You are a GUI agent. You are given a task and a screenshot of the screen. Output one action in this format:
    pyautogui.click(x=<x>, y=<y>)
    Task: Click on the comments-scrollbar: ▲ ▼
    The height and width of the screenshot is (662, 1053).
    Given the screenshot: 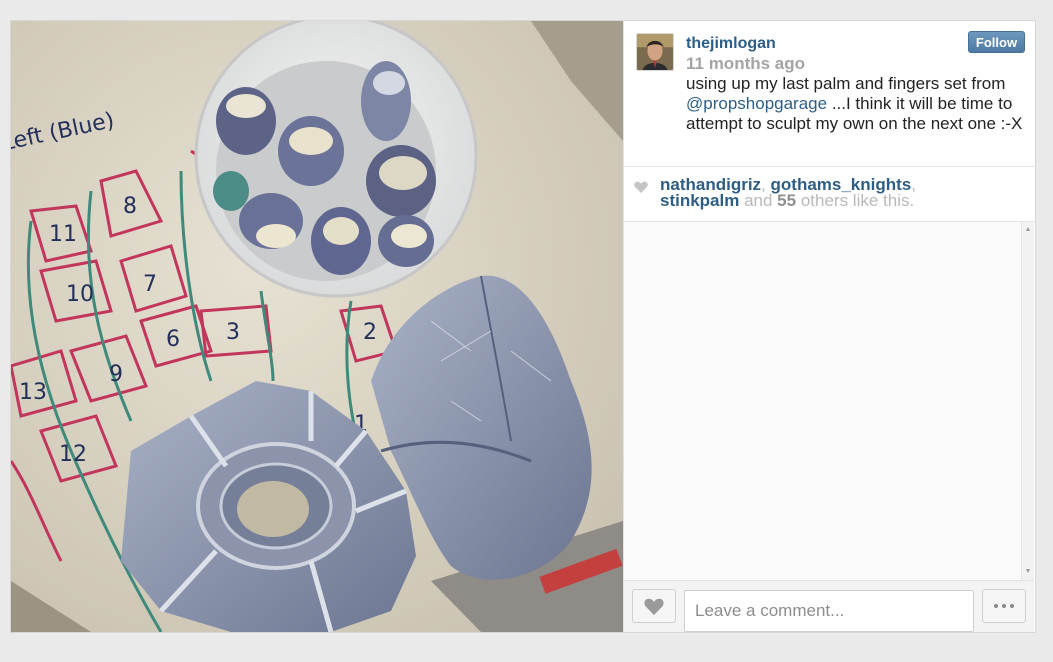 What is the action you would take?
    pyautogui.click(x=1027, y=401)
    